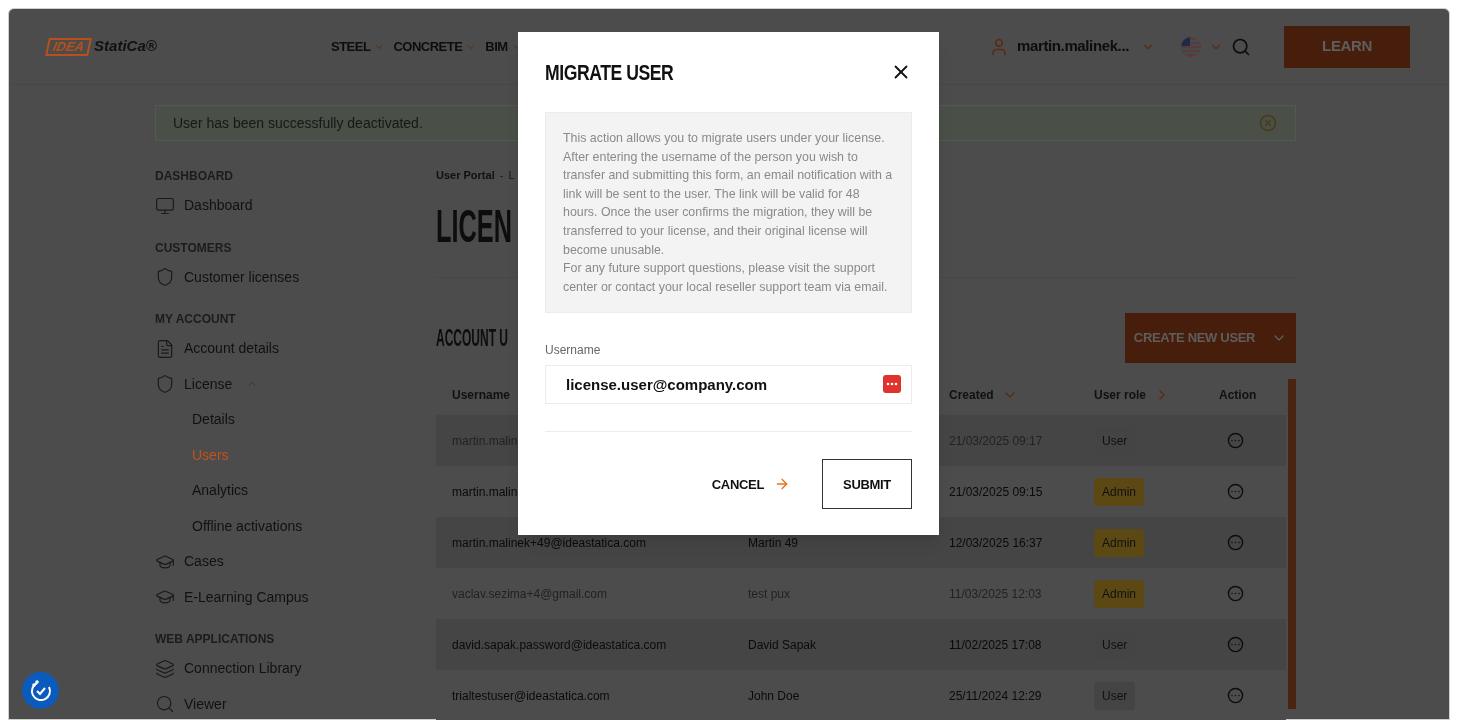 The height and width of the screenshot is (720, 1458). What do you see at coordinates (531, 695) in the screenshot?
I see `table-cell: trialtestuser@ideastatica.com` at bounding box center [531, 695].